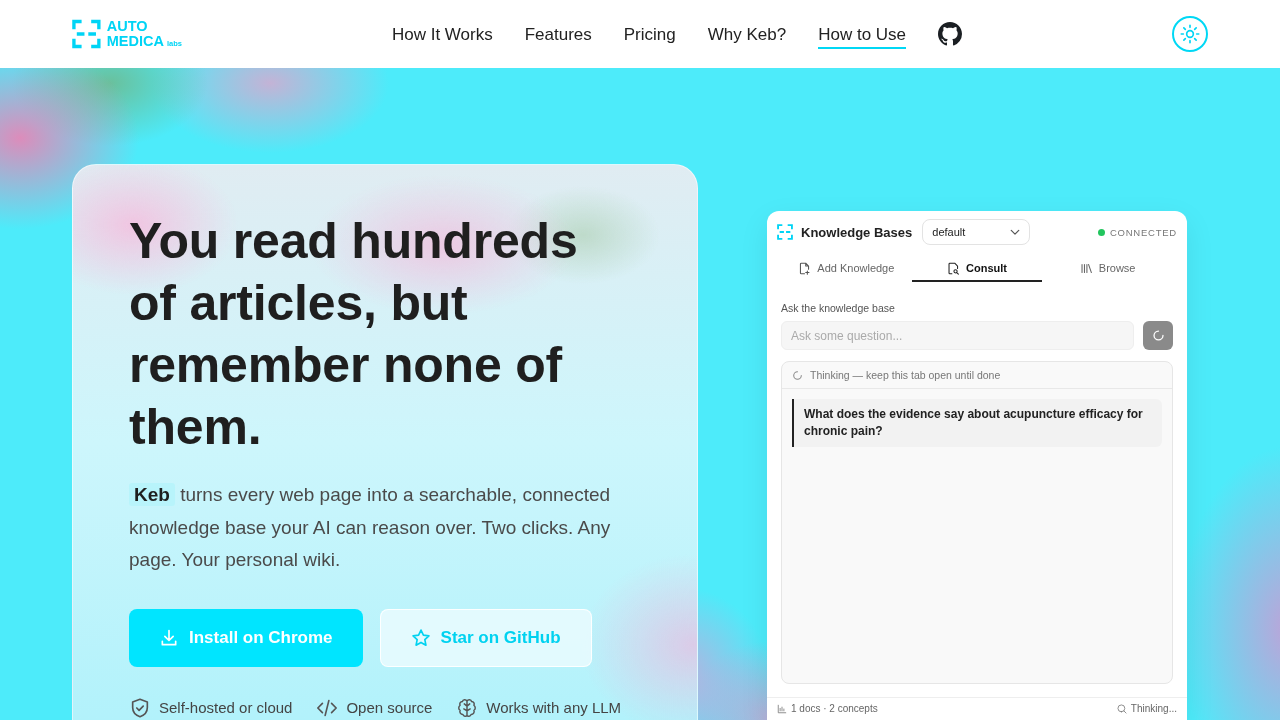 This screenshot has height=720, width=1280. What do you see at coordinates (862, 34) in the screenshot?
I see `nav-link: How to Use` at bounding box center [862, 34].